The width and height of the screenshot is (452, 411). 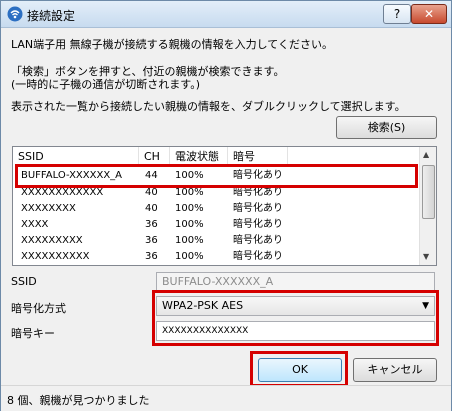 I want to click on wifi-signal-icon, so click(x=15, y=14).